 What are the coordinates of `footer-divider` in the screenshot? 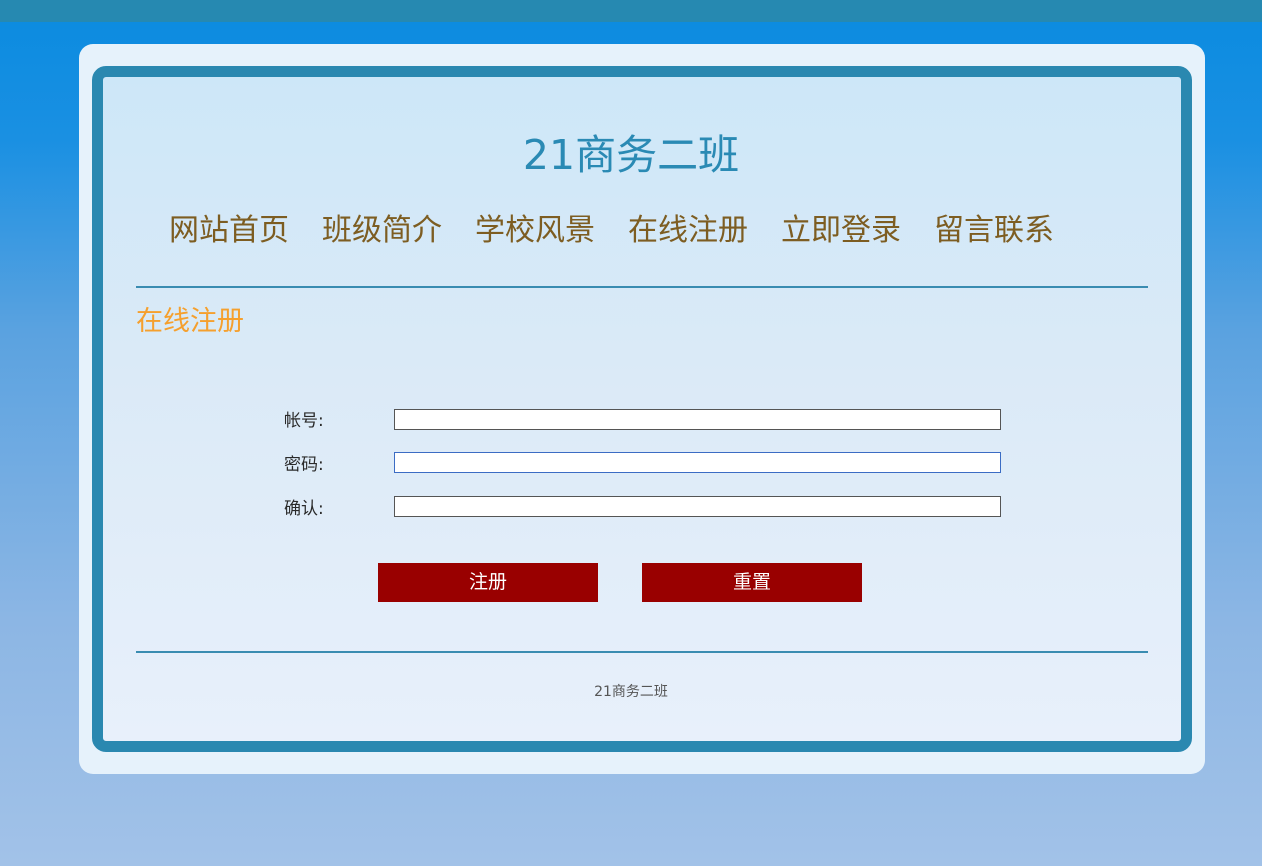 It's located at (642, 652).